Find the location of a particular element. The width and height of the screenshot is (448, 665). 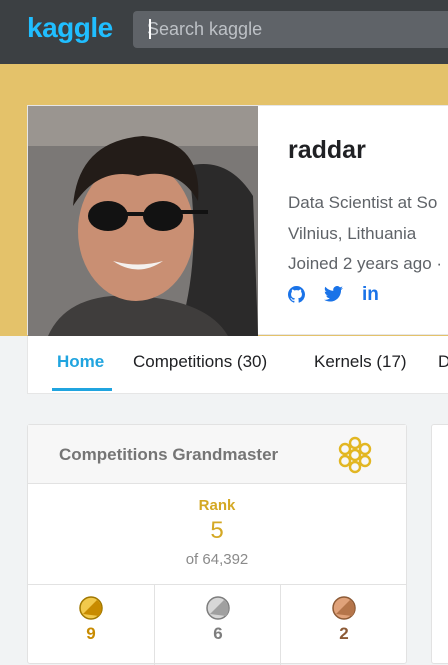

medal-counts: 9 6 2 is located at coordinates (217, 624).